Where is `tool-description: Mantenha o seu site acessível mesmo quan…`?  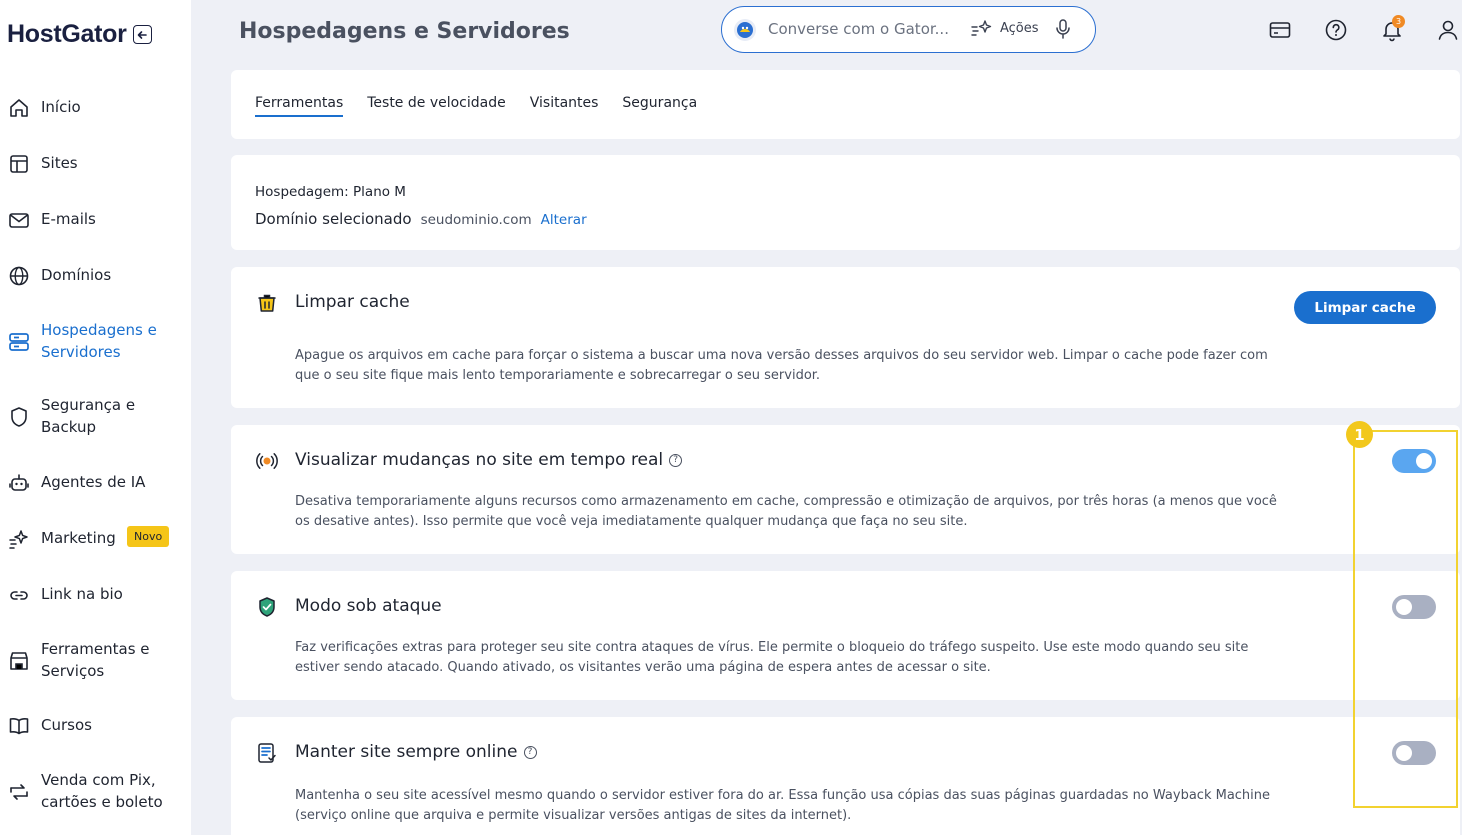
tool-description: Mantenha o seu site acessível mesmo quan… is located at coordinates (783, 805).